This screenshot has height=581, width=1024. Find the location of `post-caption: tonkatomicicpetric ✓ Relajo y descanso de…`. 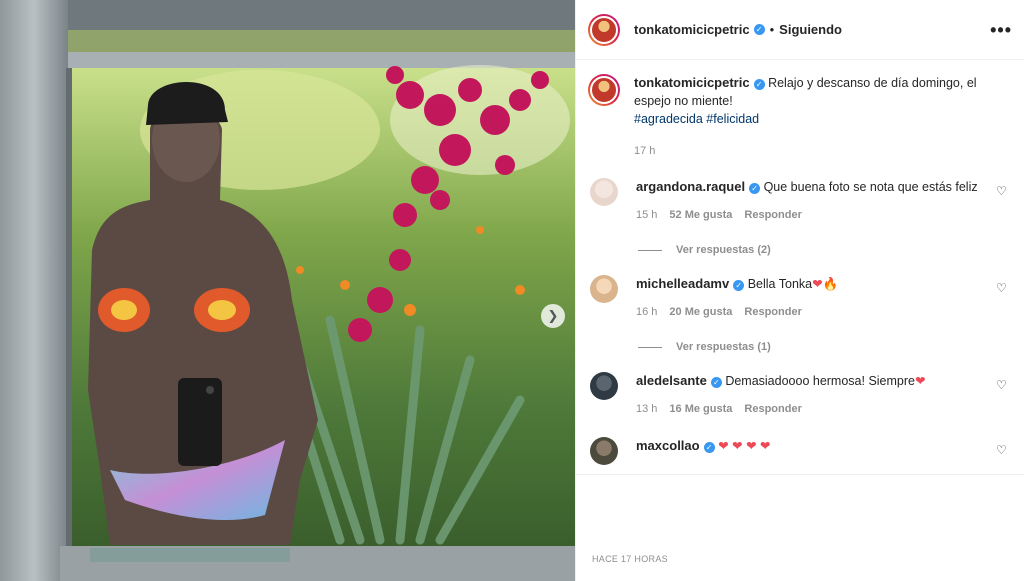

post-caption: tonkatomicicpetric ✓ Relajo y descanso de… is located at coordinates (798, 117).